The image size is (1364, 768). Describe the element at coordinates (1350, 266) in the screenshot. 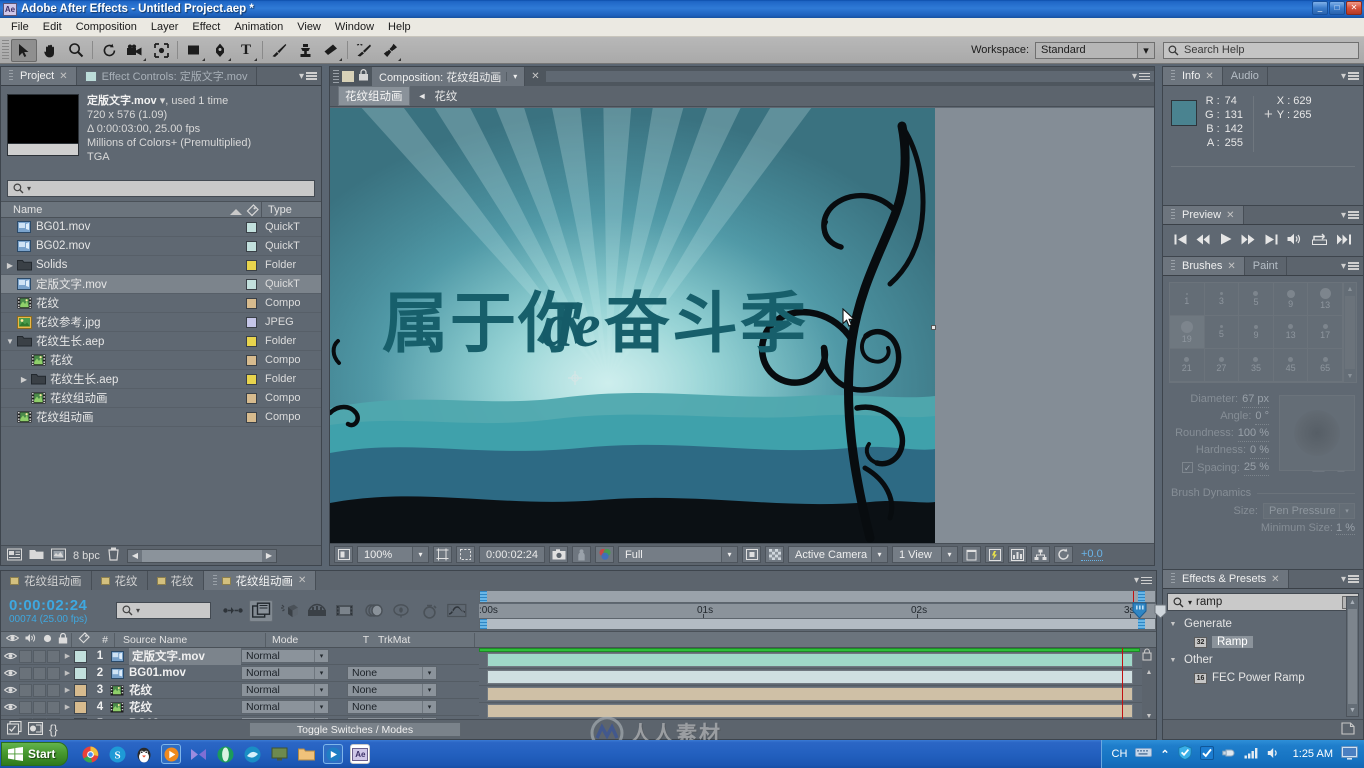

I see `brushes-panel-menu-button: ▾` at that location.